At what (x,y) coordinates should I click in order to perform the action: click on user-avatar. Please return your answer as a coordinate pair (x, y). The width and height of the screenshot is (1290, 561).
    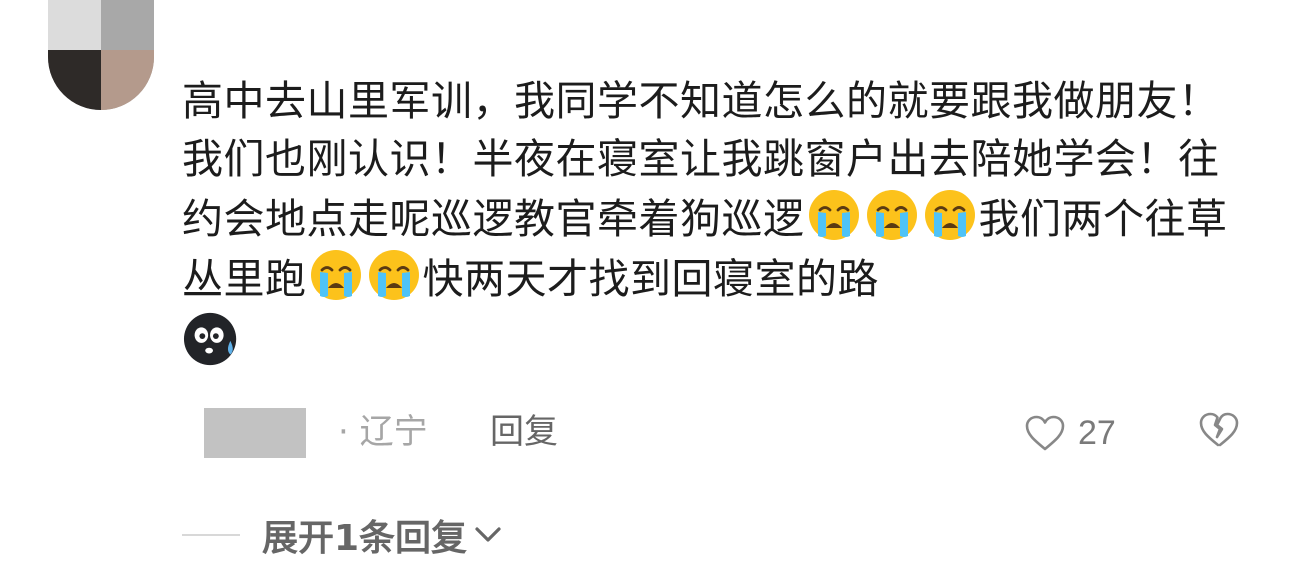
    Looking at the image, I should click on (101, 55).